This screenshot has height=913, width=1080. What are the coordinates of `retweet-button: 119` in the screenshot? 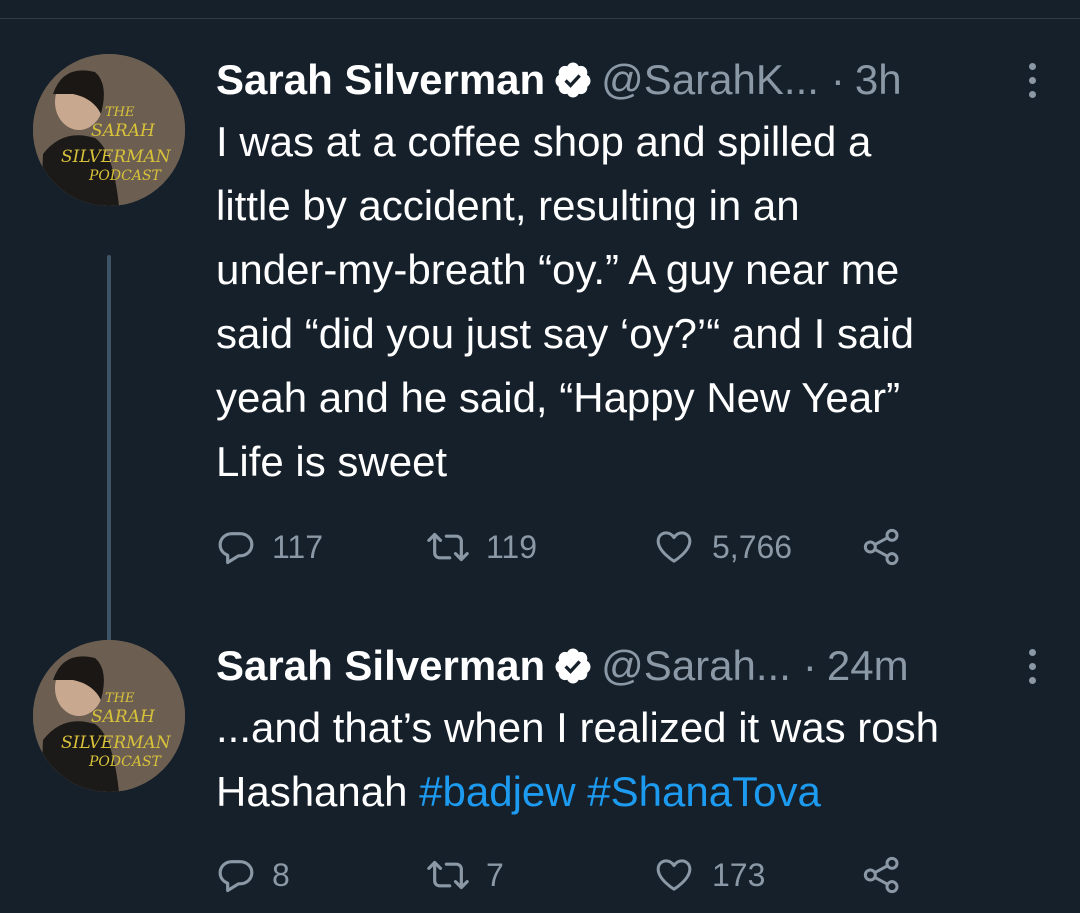 It's located at (481, 547).